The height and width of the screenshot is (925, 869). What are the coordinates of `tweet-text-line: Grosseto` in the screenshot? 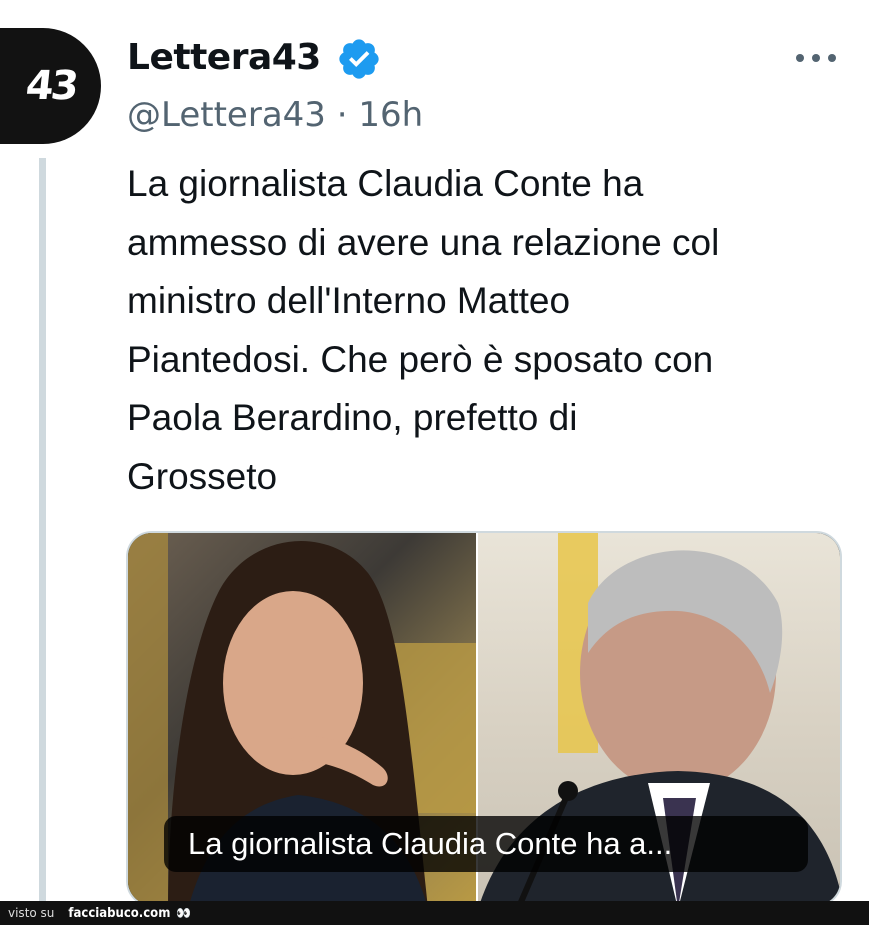 It's located at (202, 476).